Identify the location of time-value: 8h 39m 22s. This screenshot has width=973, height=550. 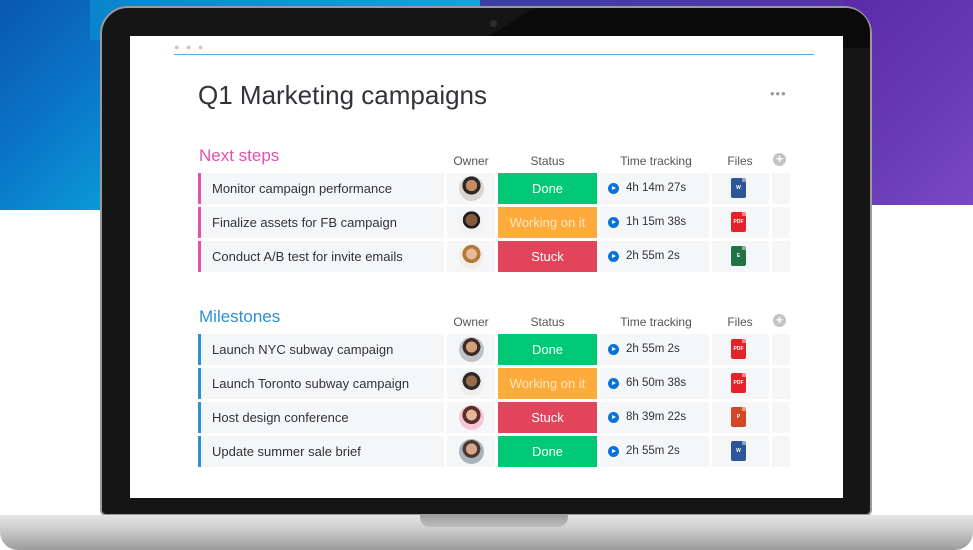
(656, 417).